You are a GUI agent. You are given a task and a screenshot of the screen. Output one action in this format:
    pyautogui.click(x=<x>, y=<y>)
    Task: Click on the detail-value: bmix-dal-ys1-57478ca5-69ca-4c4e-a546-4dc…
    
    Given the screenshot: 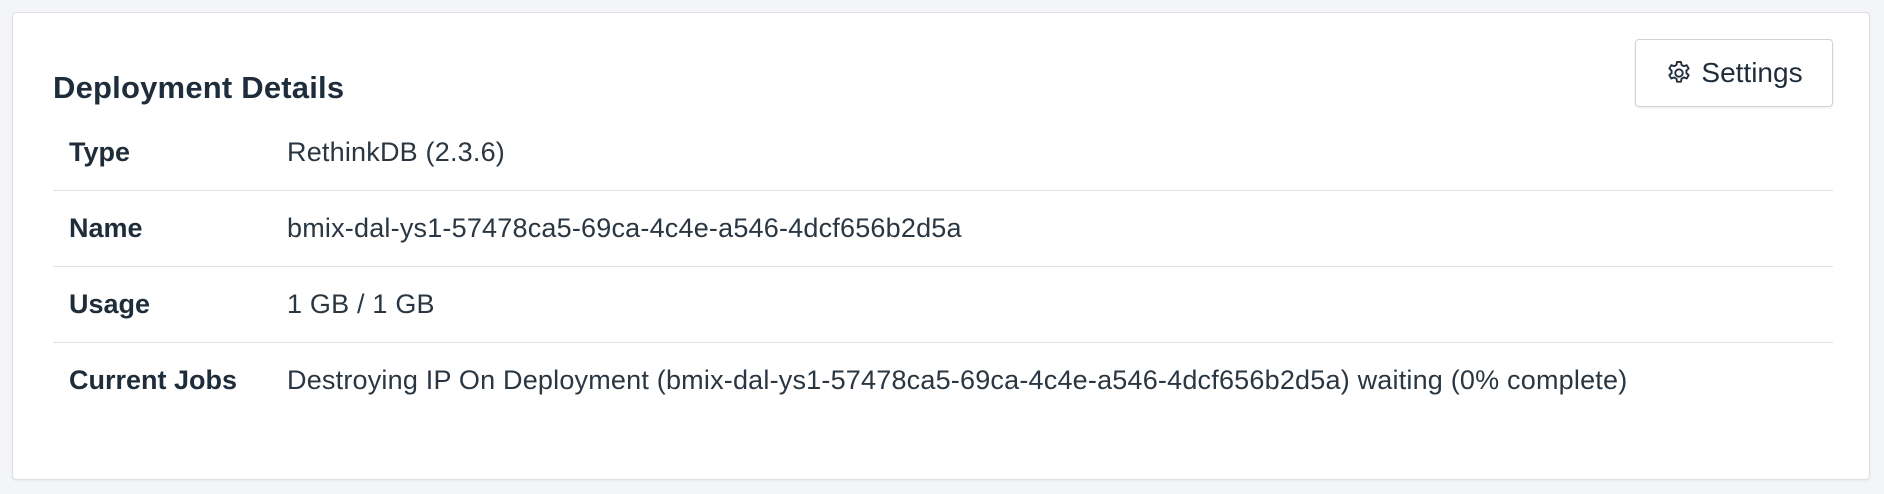 What is the action you would take?
    pyautogui.click(x=1060, y=228)
    